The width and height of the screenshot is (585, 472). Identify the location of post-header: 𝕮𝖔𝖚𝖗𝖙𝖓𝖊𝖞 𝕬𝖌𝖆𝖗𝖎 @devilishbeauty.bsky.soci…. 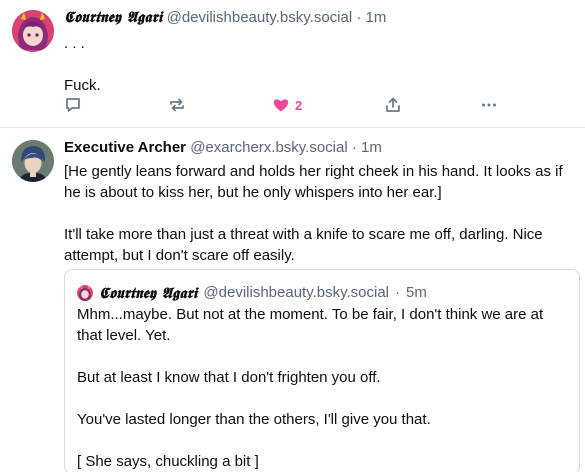
(225, 17).